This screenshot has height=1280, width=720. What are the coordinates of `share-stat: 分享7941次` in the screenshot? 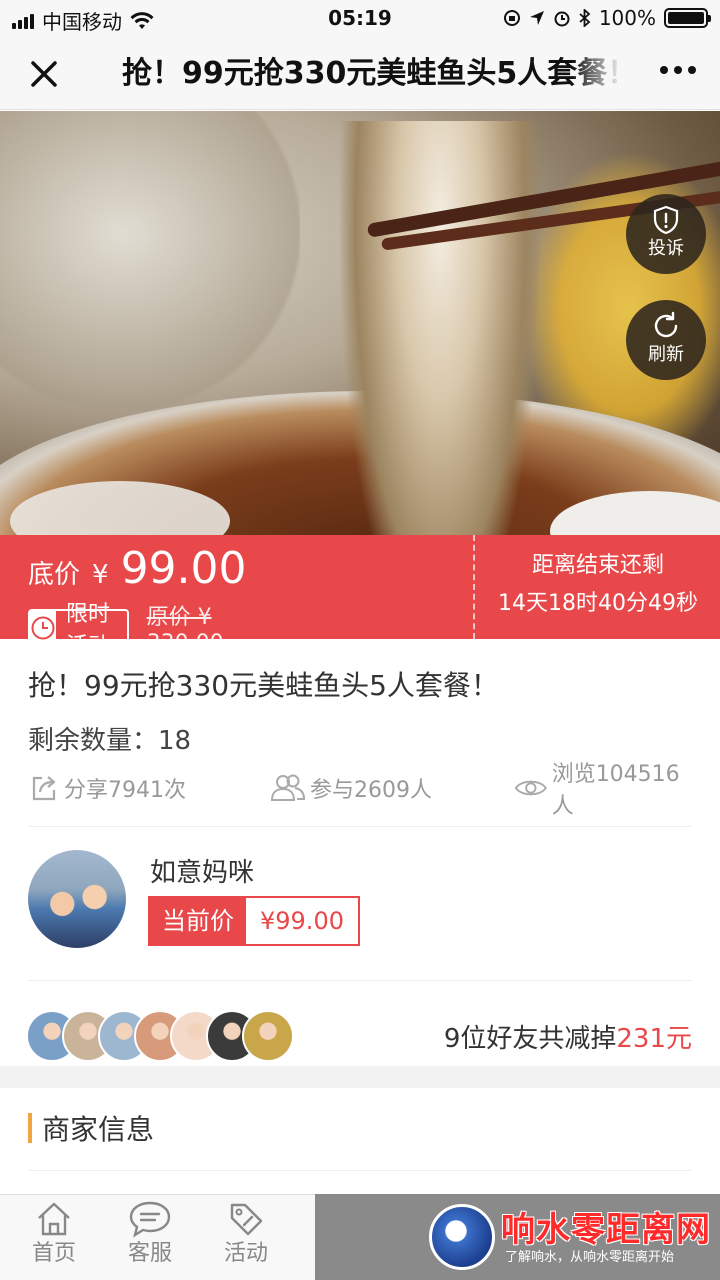 It's located at (107, 788).